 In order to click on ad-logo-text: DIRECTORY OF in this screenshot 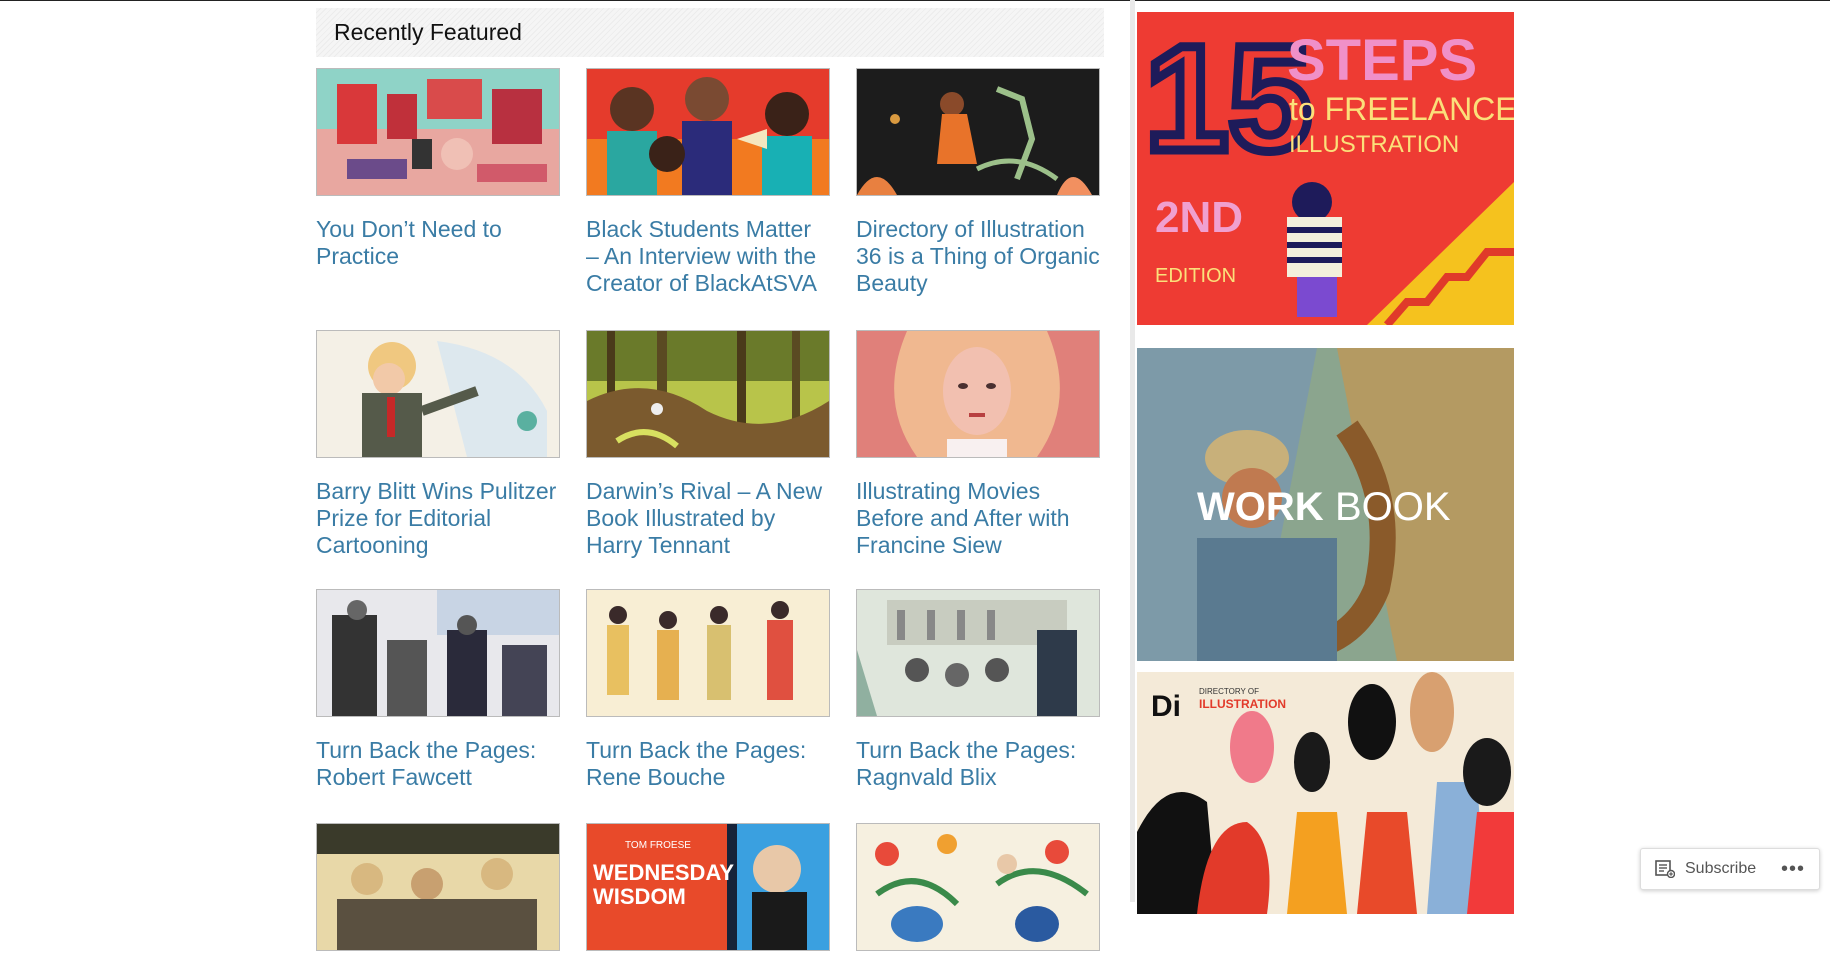, I will do `click(1229, 691)`.